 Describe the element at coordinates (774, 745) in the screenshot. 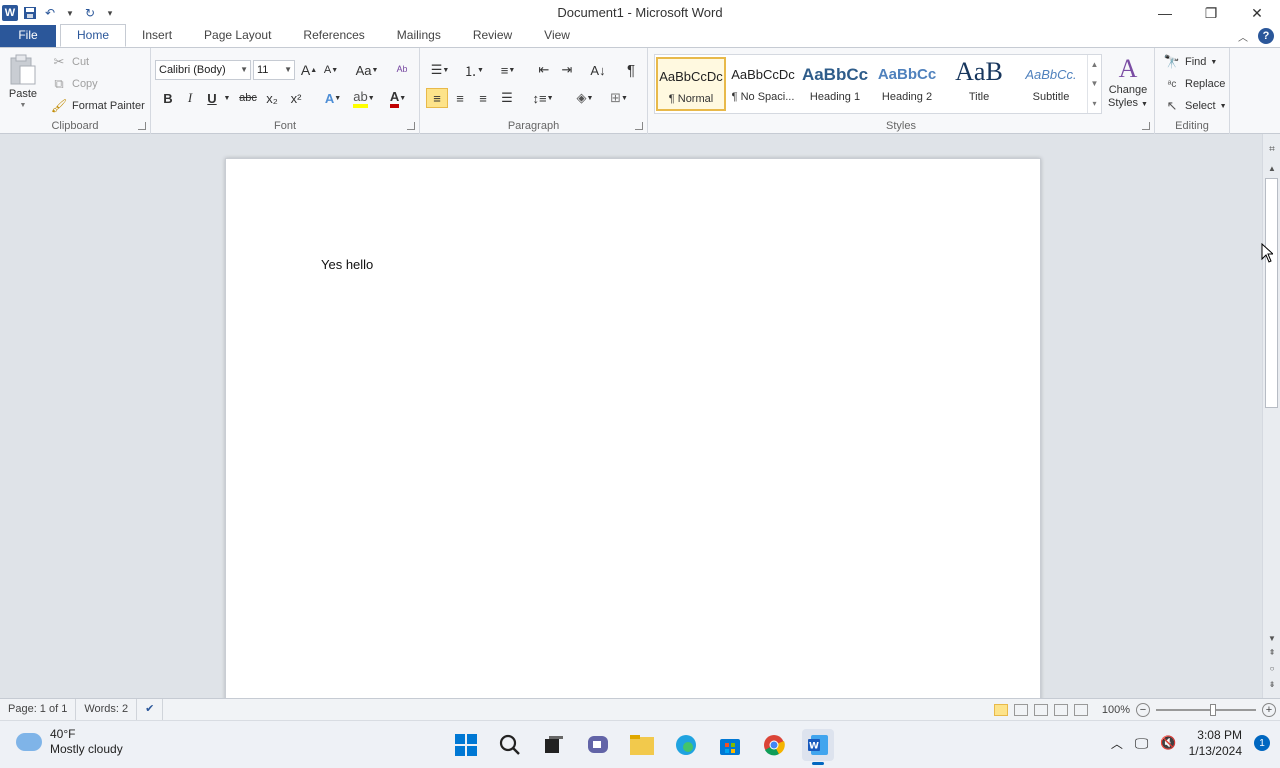

I see `chrome-icon` at that location.